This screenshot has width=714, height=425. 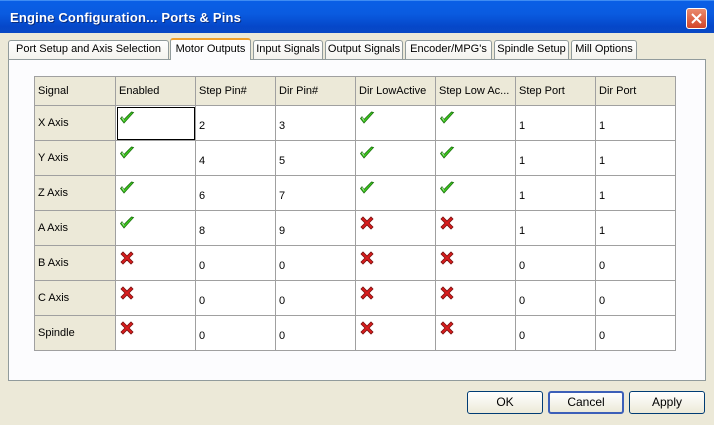 What do you see at coordinates (586, 402) in the screenshot?
I see `cancel-button: Cancel` at bounding box center [586, 402].